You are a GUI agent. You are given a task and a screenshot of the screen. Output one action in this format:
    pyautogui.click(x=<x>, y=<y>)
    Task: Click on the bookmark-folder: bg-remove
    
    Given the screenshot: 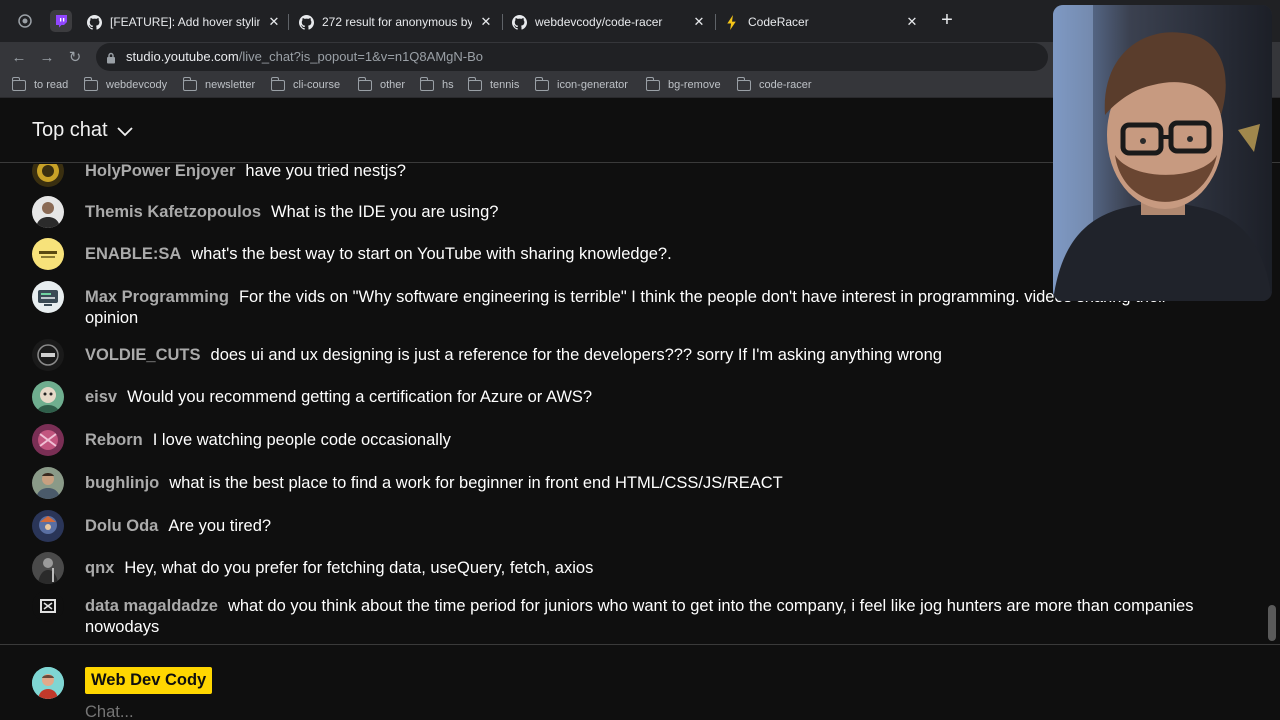 What is the action you would take?
    pyautogui.click(x=683, y=85)
    